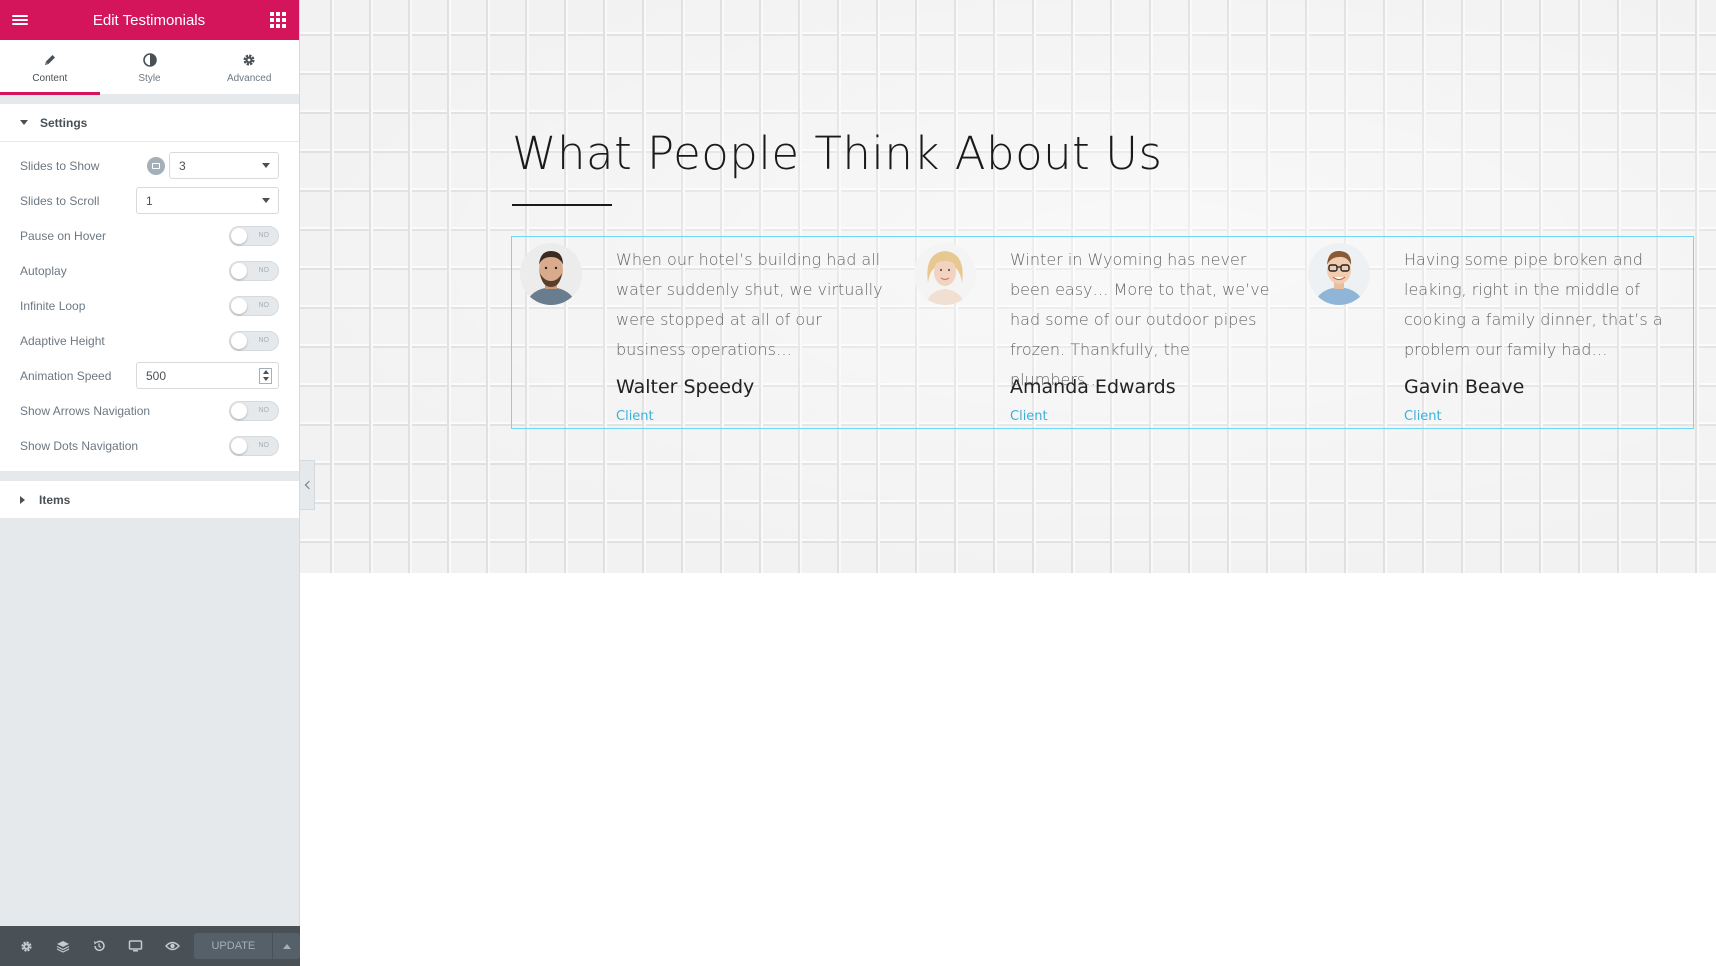 Image resolution: width=1716 pixels, height=966 pixels. I want to click on control-animation-speed: Animation Speed 500, so click(149, 375).